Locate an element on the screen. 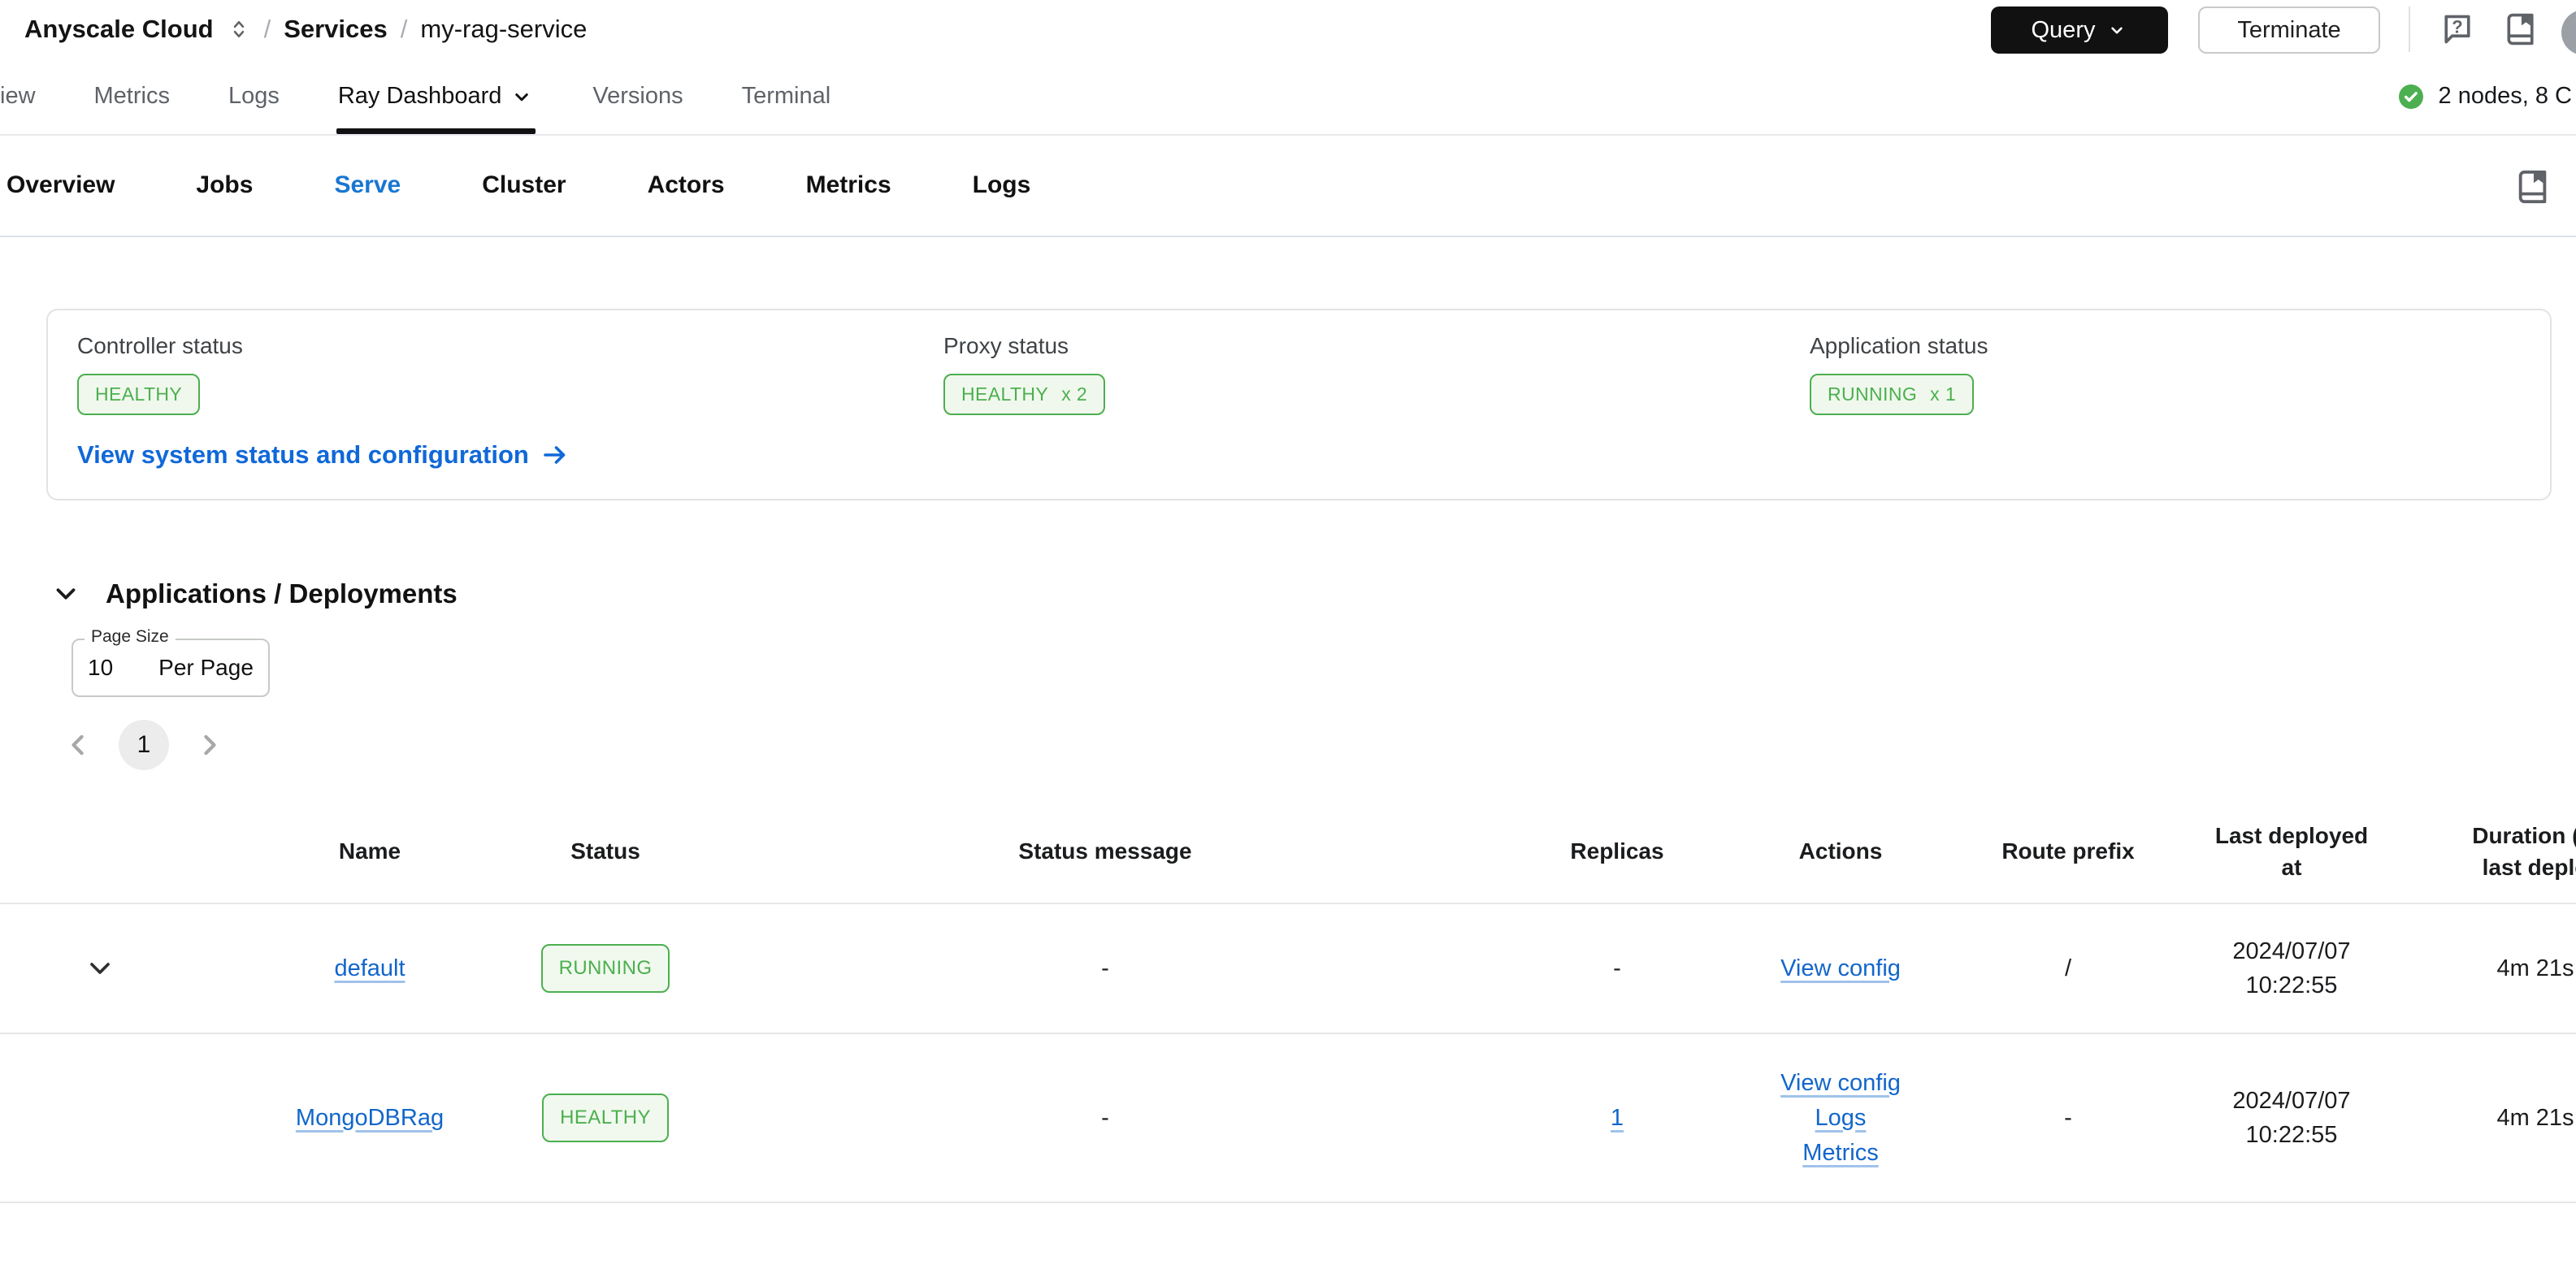 This screenshot has height=1269, width=2576. raytab-actors: Actors is located at coordinates (686, 185).